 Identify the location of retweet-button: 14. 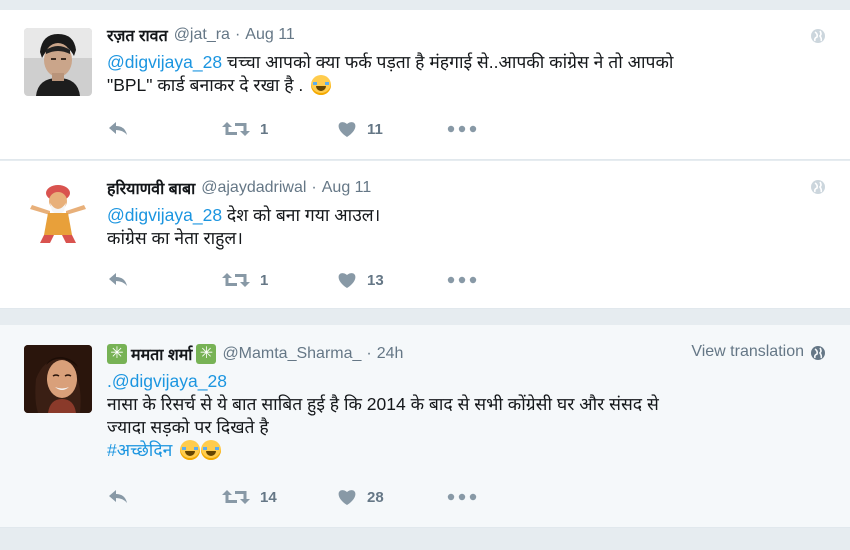
(279, 497).